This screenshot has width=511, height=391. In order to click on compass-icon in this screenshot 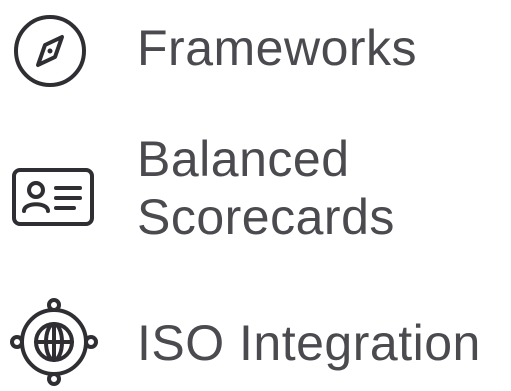, I will do `click(50, 51)`.